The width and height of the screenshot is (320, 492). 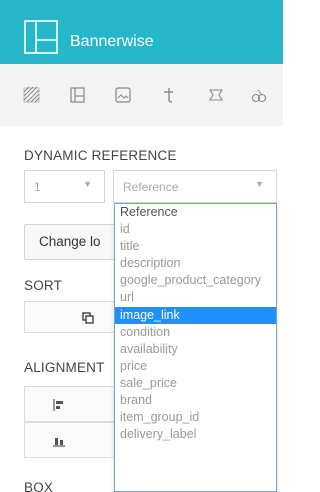 I want to click on alignment-title: ALIGNMENT, so click(x=64, y=367).